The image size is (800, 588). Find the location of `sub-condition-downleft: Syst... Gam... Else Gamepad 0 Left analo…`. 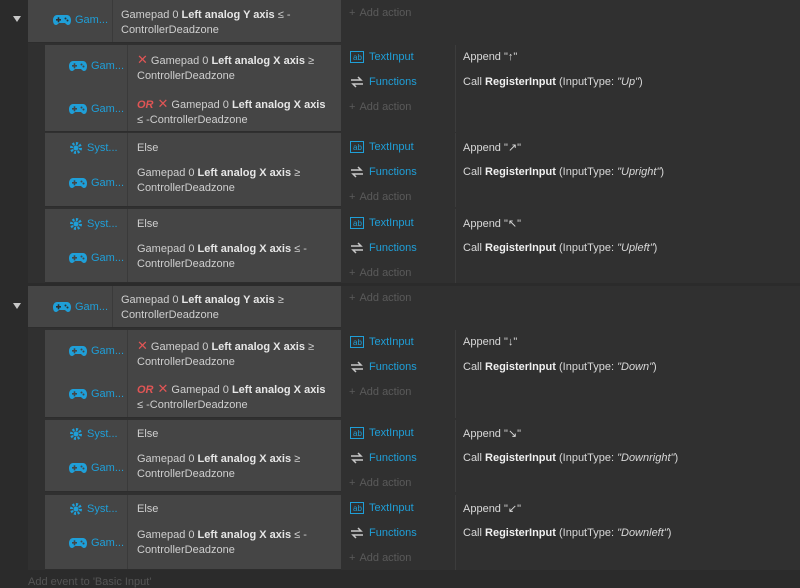

sub-condition-downleft: Syst... Gam... Else Gamepad 0 Left analo… is located at coordinates (193, 532).